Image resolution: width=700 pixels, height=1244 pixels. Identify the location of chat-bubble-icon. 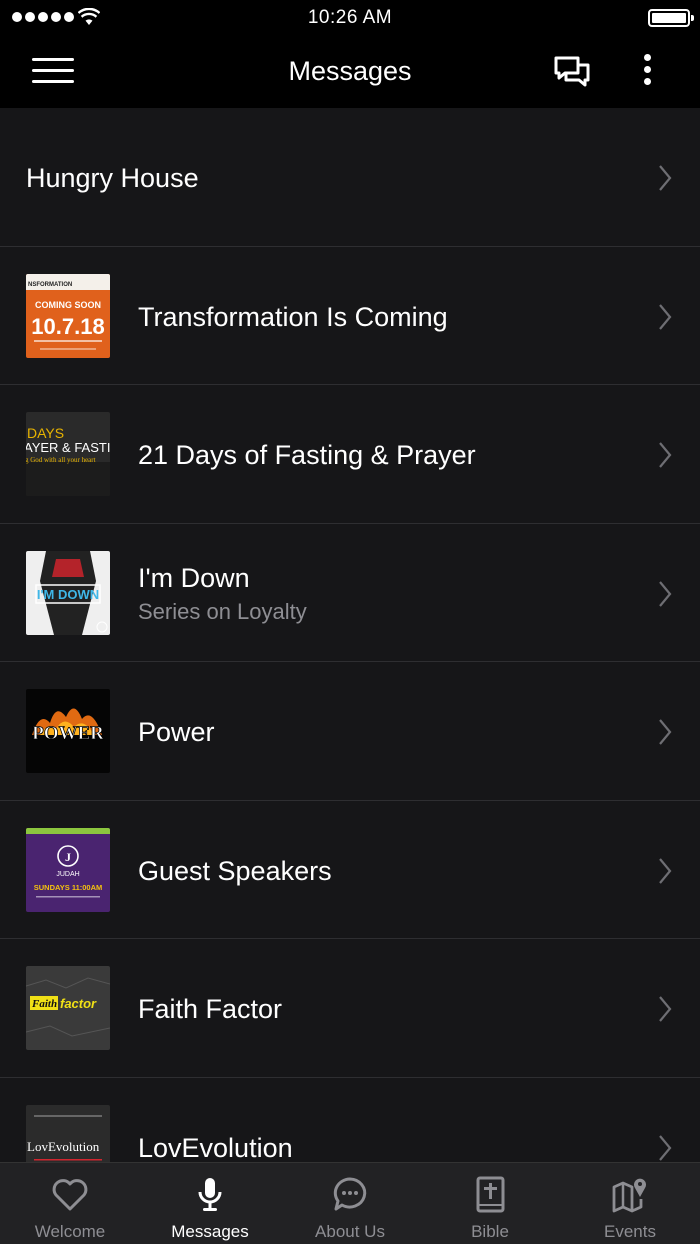
(350, 1194).